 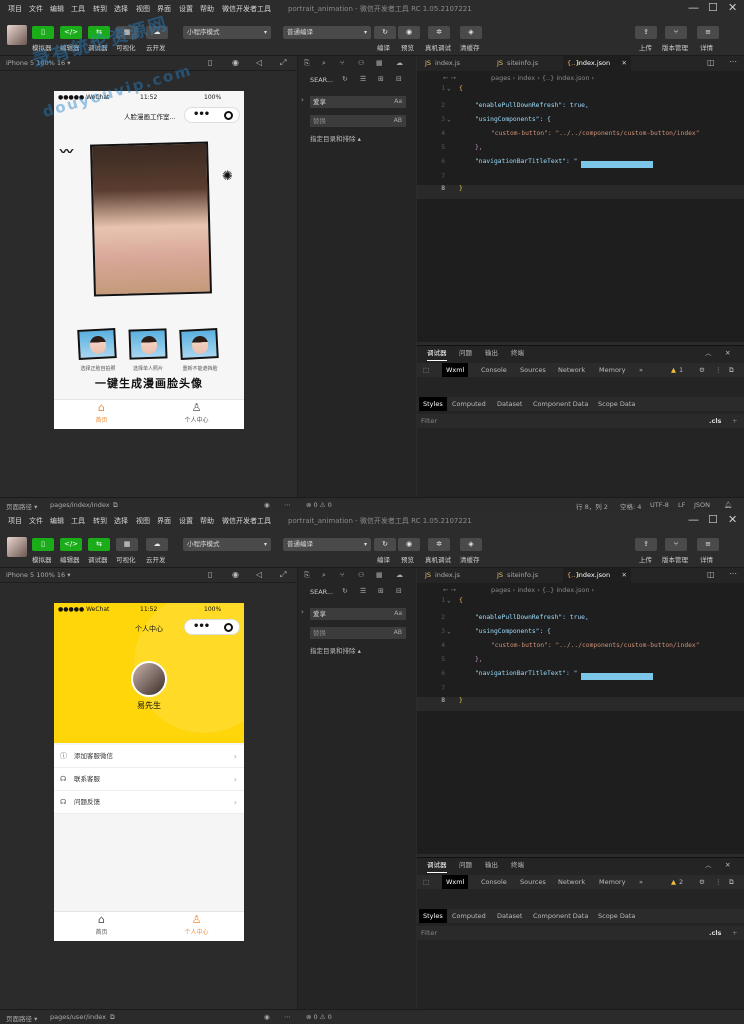 I want to click on menu-file: 文件, so click(x=36, y=9).